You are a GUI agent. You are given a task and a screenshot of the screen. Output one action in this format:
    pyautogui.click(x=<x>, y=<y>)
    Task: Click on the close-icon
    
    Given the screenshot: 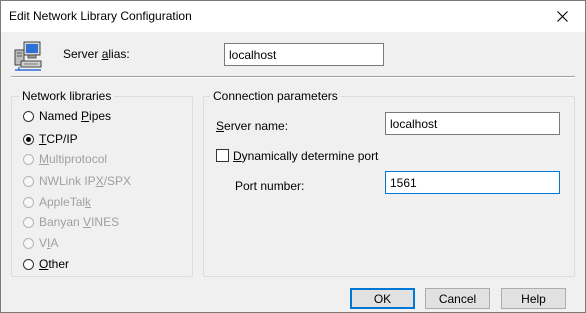 What is the action you would take?
    pyautogui.click(x=562, y=16)
    